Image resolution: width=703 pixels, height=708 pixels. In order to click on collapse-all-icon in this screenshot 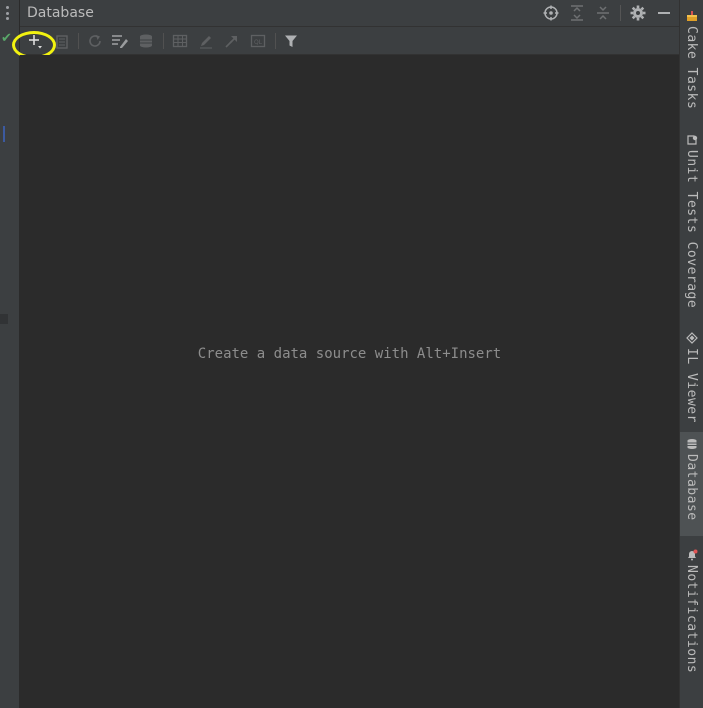, I will do `click(603, 13)`.